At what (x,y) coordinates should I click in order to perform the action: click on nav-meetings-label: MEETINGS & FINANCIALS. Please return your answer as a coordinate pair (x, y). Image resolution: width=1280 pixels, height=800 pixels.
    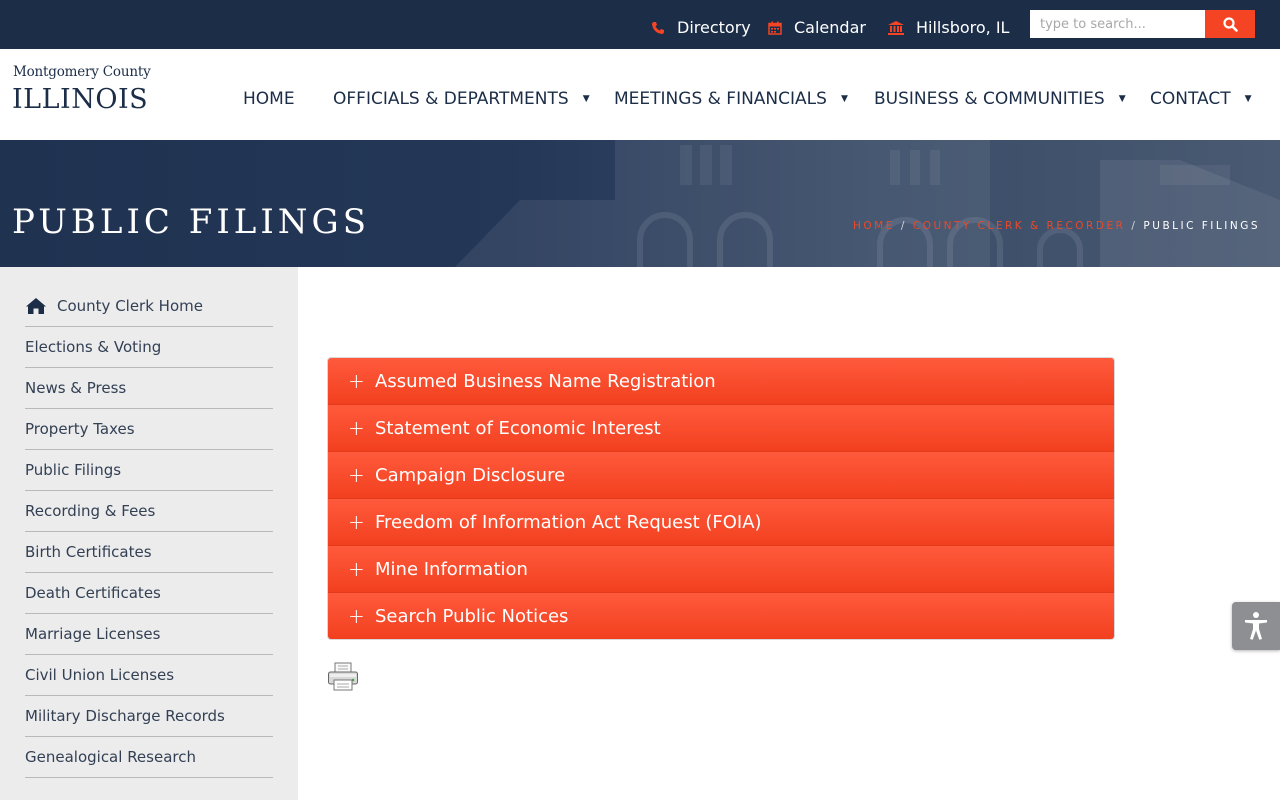
    Looking at the image, I should click on (720, 99).